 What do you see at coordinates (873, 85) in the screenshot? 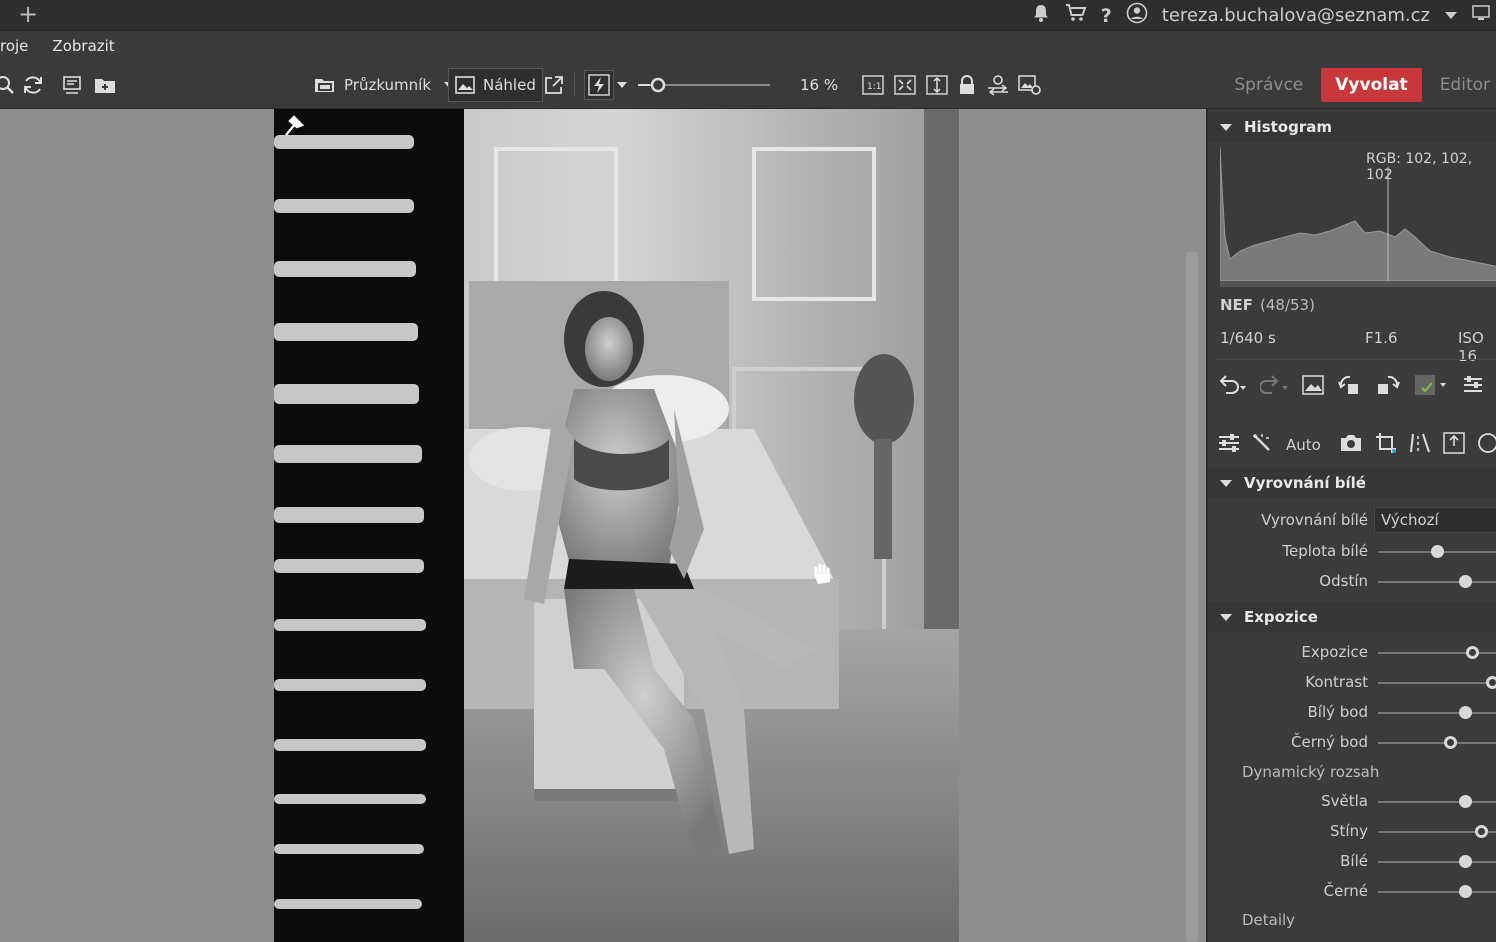
I see `zoom-1-1-icon: 1:1` at bounding box center [873, 85].